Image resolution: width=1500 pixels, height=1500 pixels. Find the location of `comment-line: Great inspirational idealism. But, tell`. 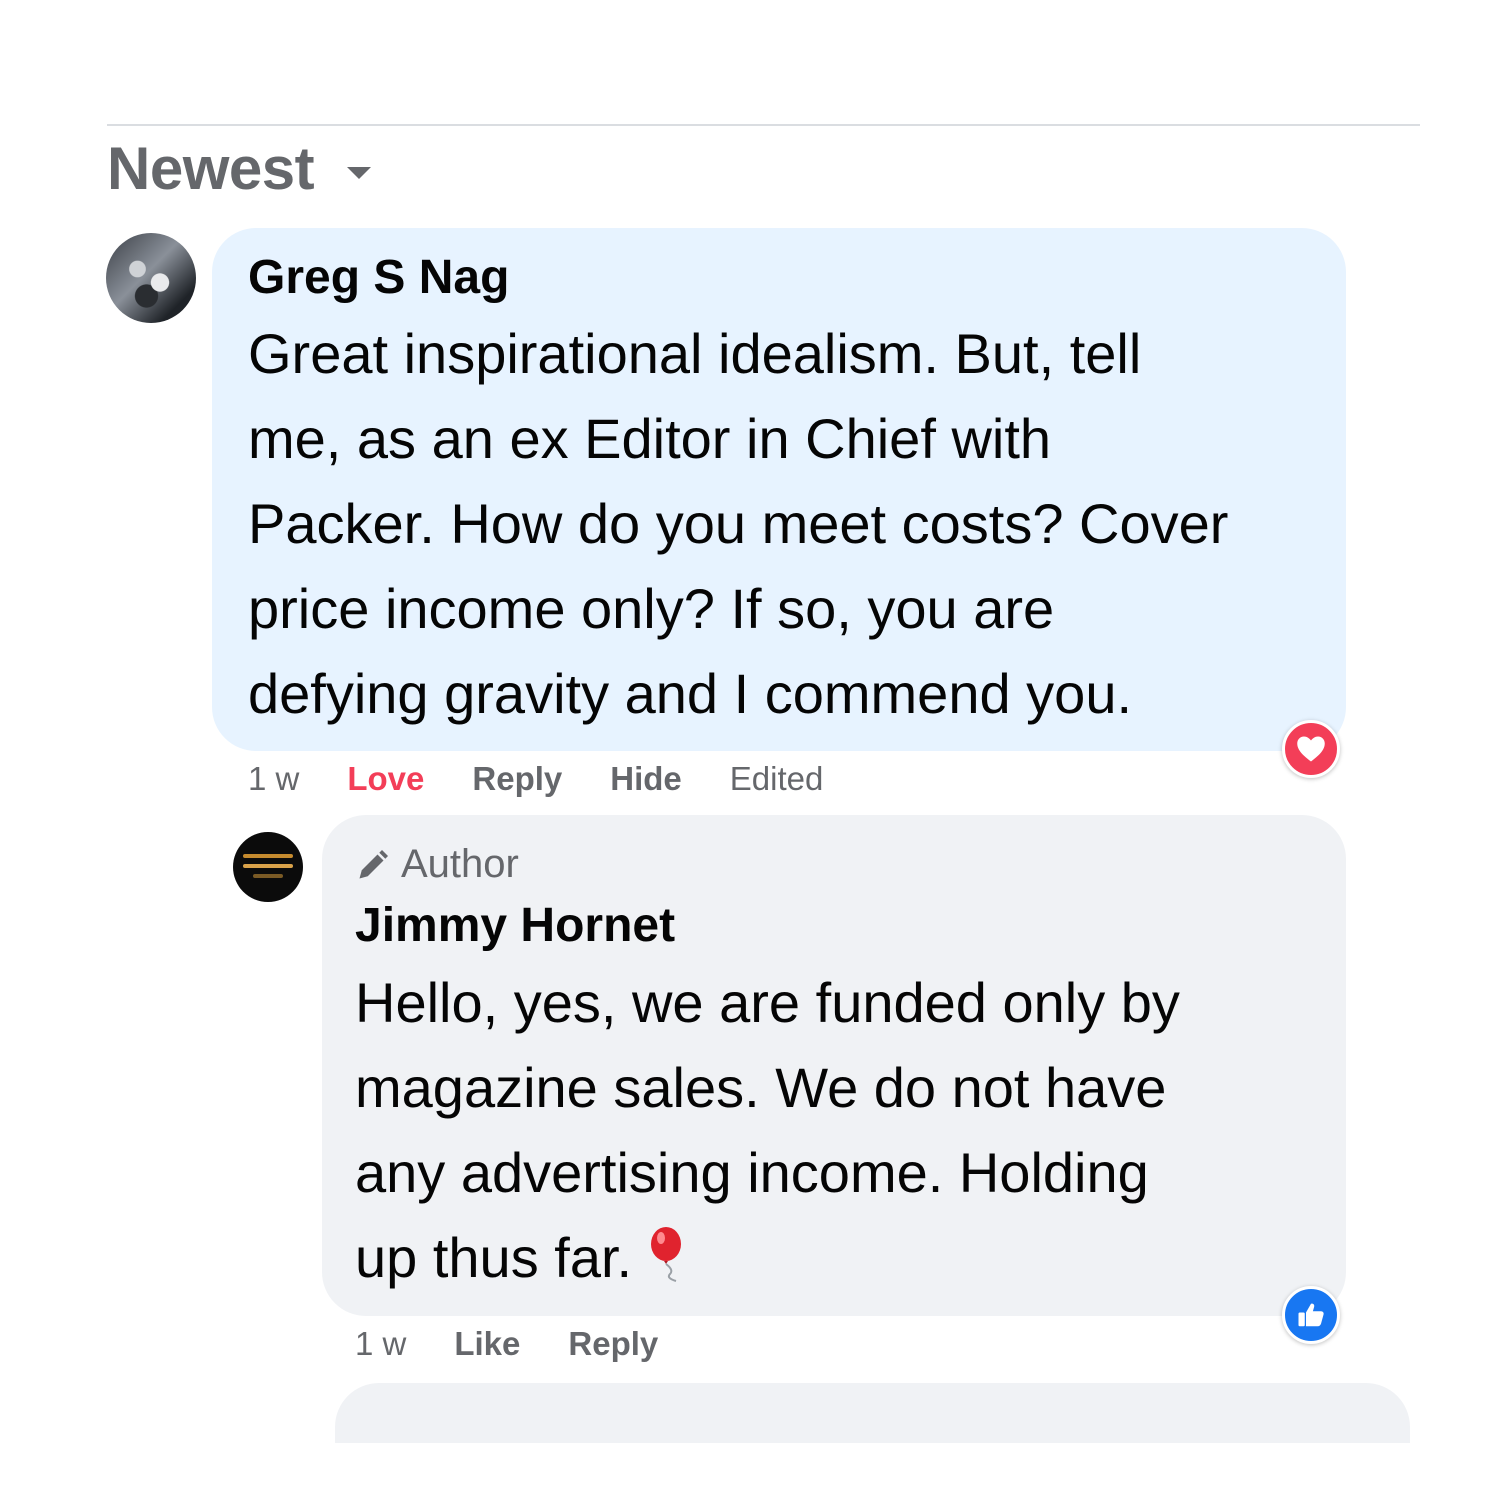

comment-line: Great inspirational idealism. But, tell is located at coordinates (695, 353).